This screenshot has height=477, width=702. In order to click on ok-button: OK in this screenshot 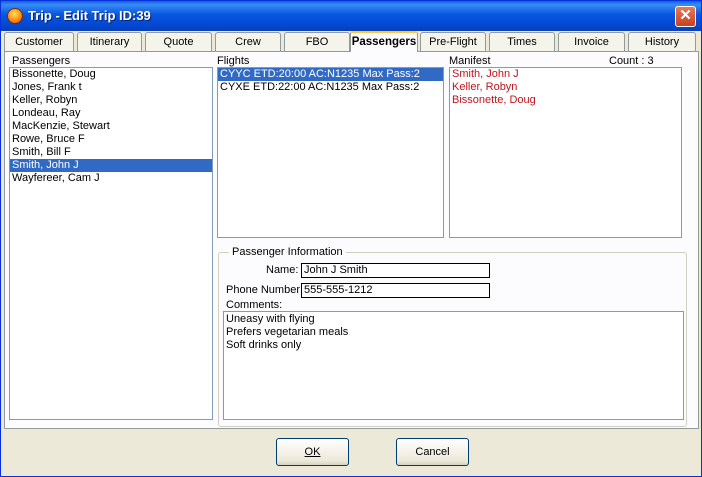, I will do `click(312, 452)`.